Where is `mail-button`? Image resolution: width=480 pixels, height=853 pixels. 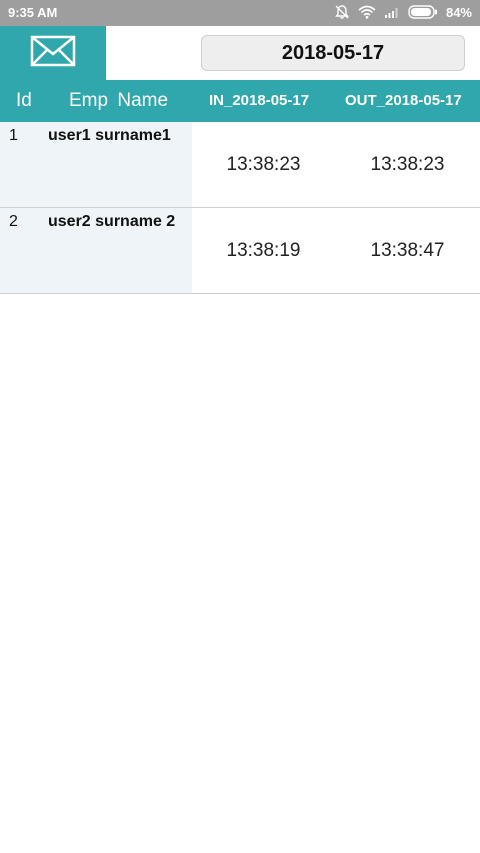 mail-button is located at coordinates (53, 53).